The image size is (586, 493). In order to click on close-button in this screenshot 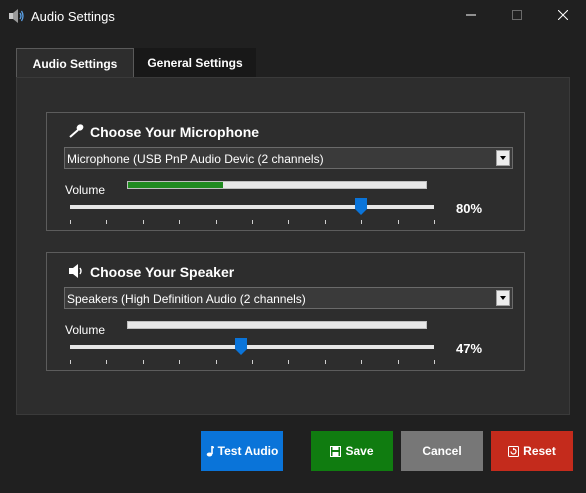, I will do `click(563, 16)`.